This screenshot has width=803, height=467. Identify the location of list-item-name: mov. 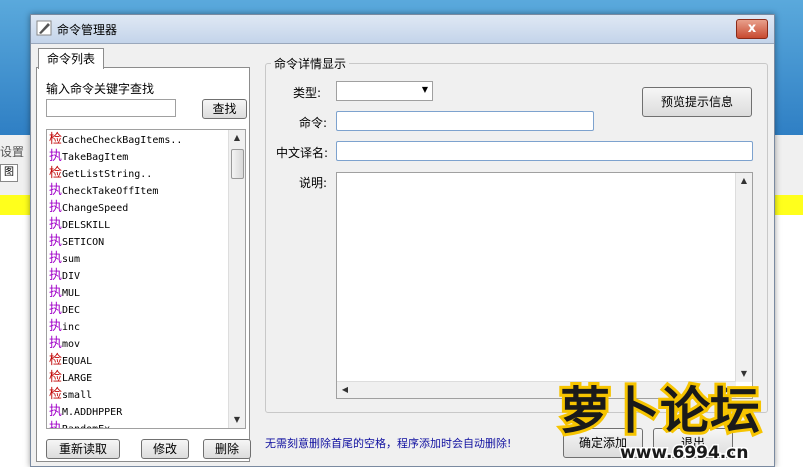
(71, 344).